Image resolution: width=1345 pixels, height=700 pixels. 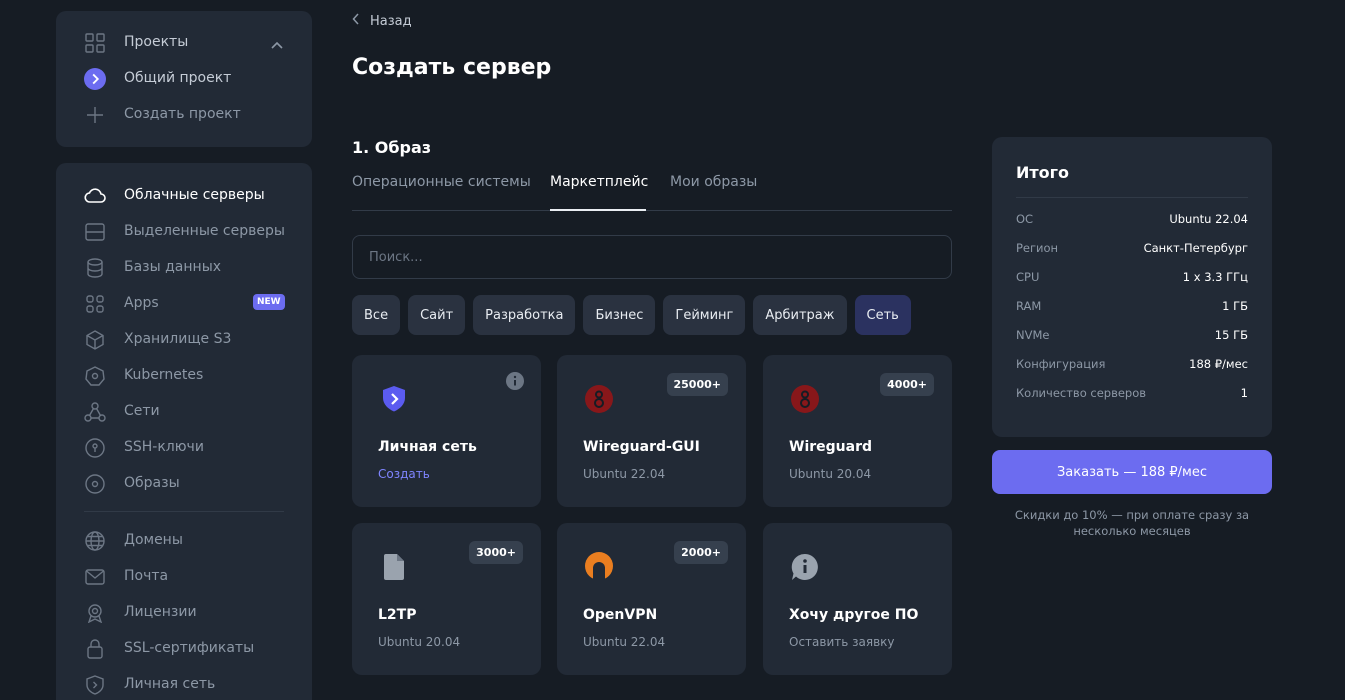 What do you see at coordinates (857, 599) in the screenshot?
I see `app-card-request-other: Хочу другое ПО Оставить заявку` at bounding box center [857, 599].